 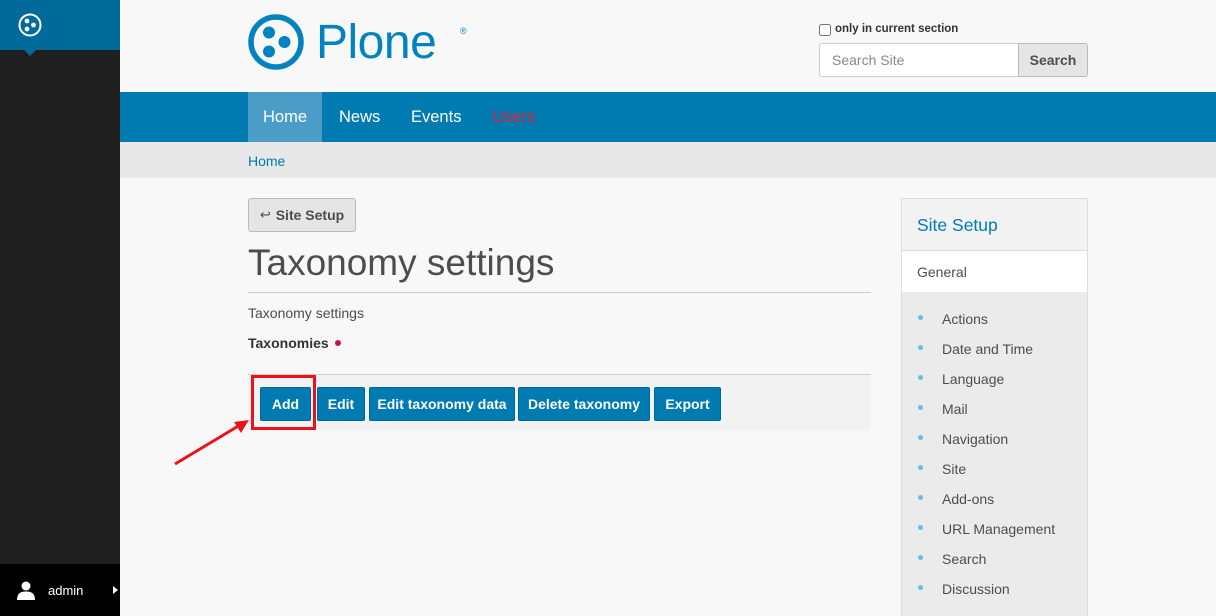 What do you see at coordinates (559, 292) in the screenshot?
I see `title-divider` at bounding box center [559, 292].